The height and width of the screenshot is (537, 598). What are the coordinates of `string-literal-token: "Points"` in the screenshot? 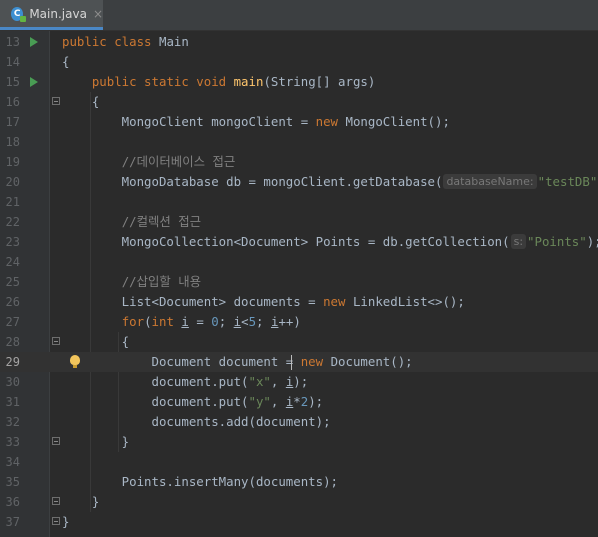 It's located at (557, 241).